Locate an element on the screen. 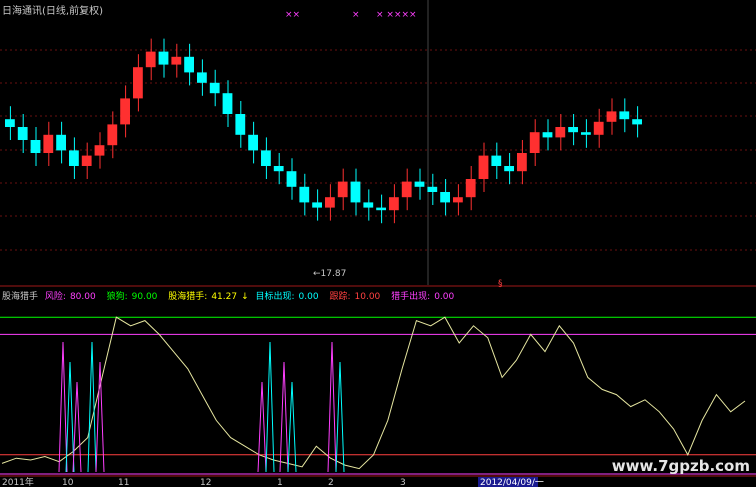 This screenshot has width=756, height=487. x-tick-label: 11 is located at coordinates (123, 482).